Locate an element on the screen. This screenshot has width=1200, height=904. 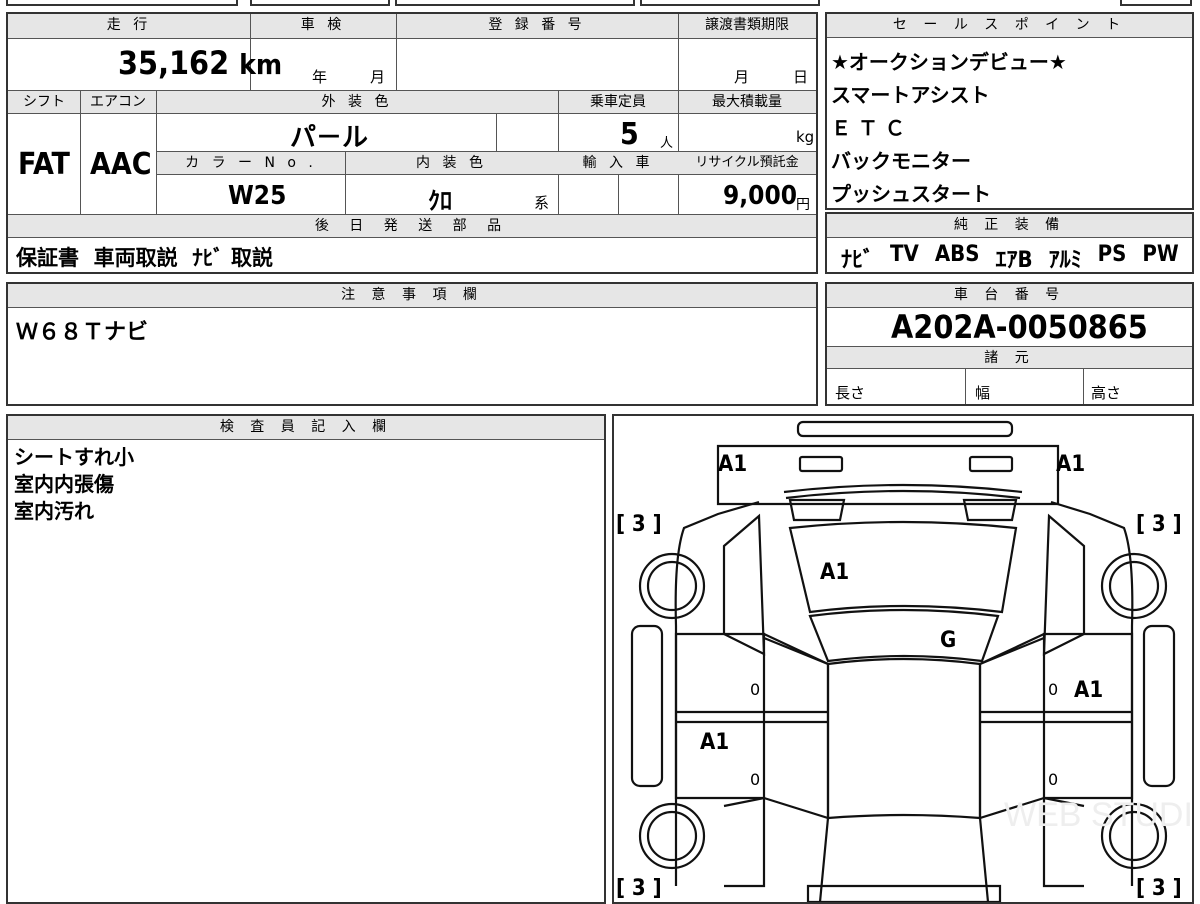
top-strip is located at coordinates (600, 4).